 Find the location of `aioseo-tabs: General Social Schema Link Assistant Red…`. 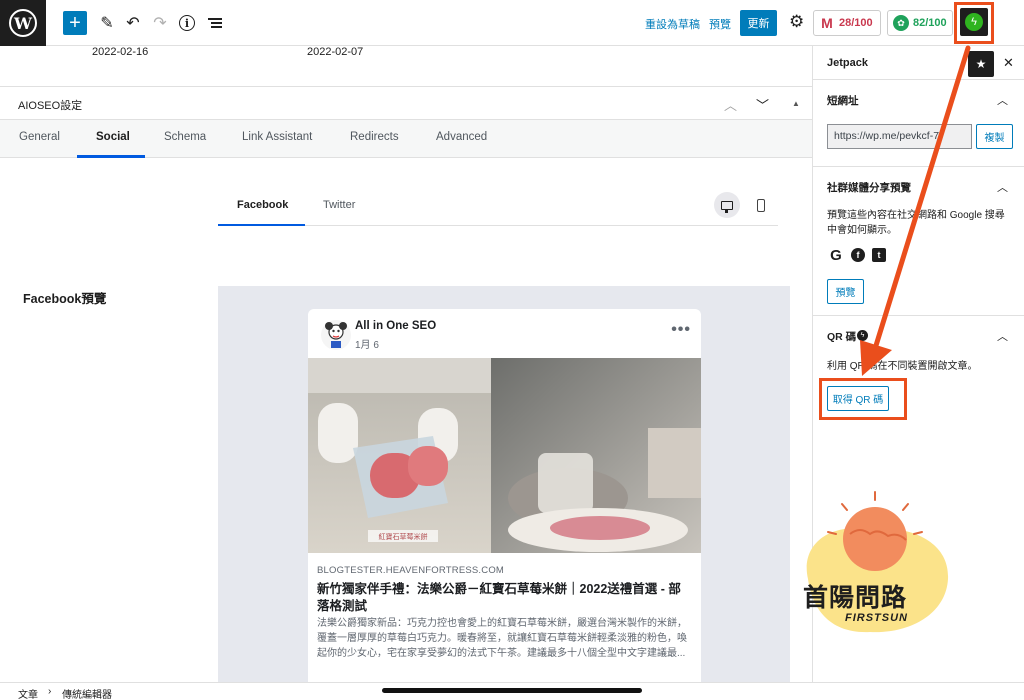

aioseo-tabs: General Social Schema Link Assistant Red… is located at coordinates (406, 139).